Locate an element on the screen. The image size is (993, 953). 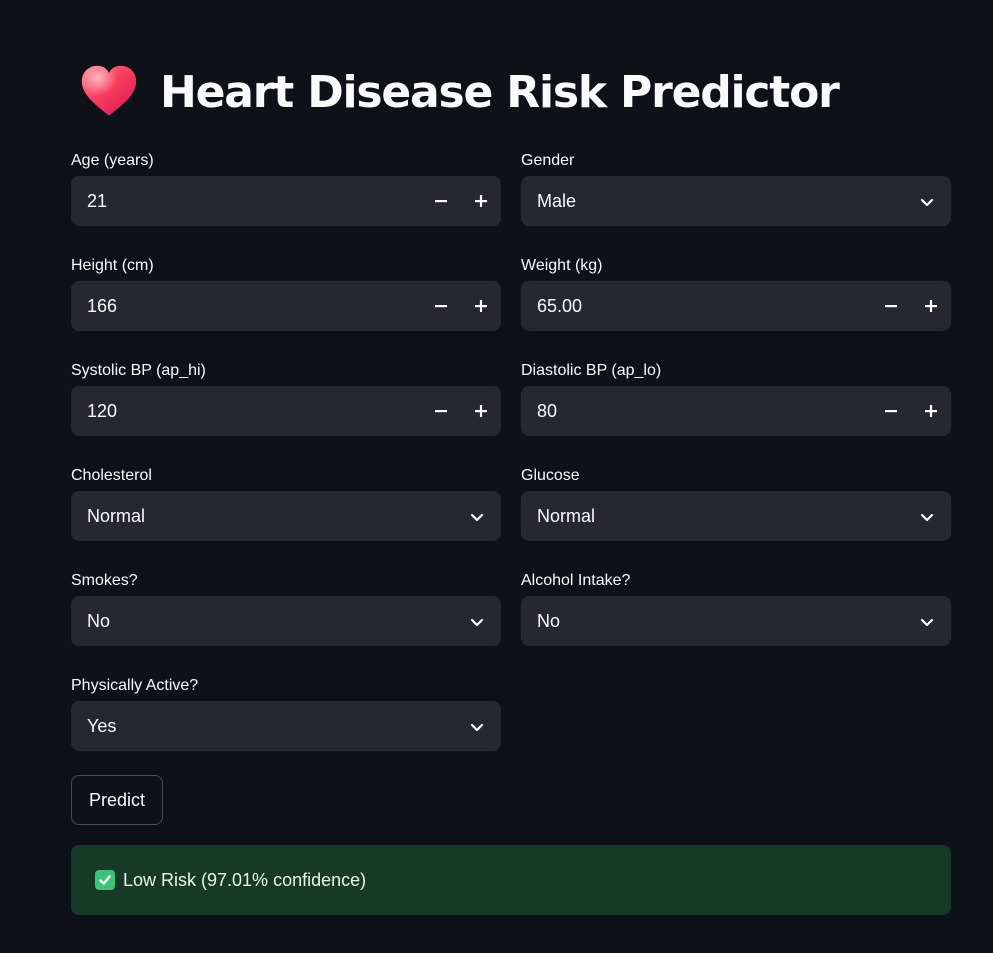
height-field: Height (cm) 166 is located at coordinates (286, 293).